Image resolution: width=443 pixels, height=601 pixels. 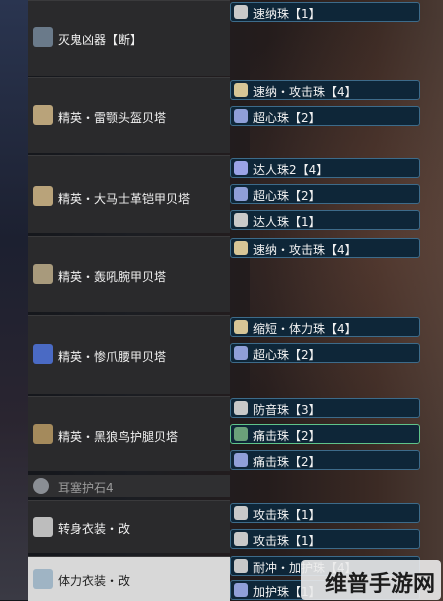 I want to click on jewel-slot: 达人珠【1】, so click(x=325, y=220).